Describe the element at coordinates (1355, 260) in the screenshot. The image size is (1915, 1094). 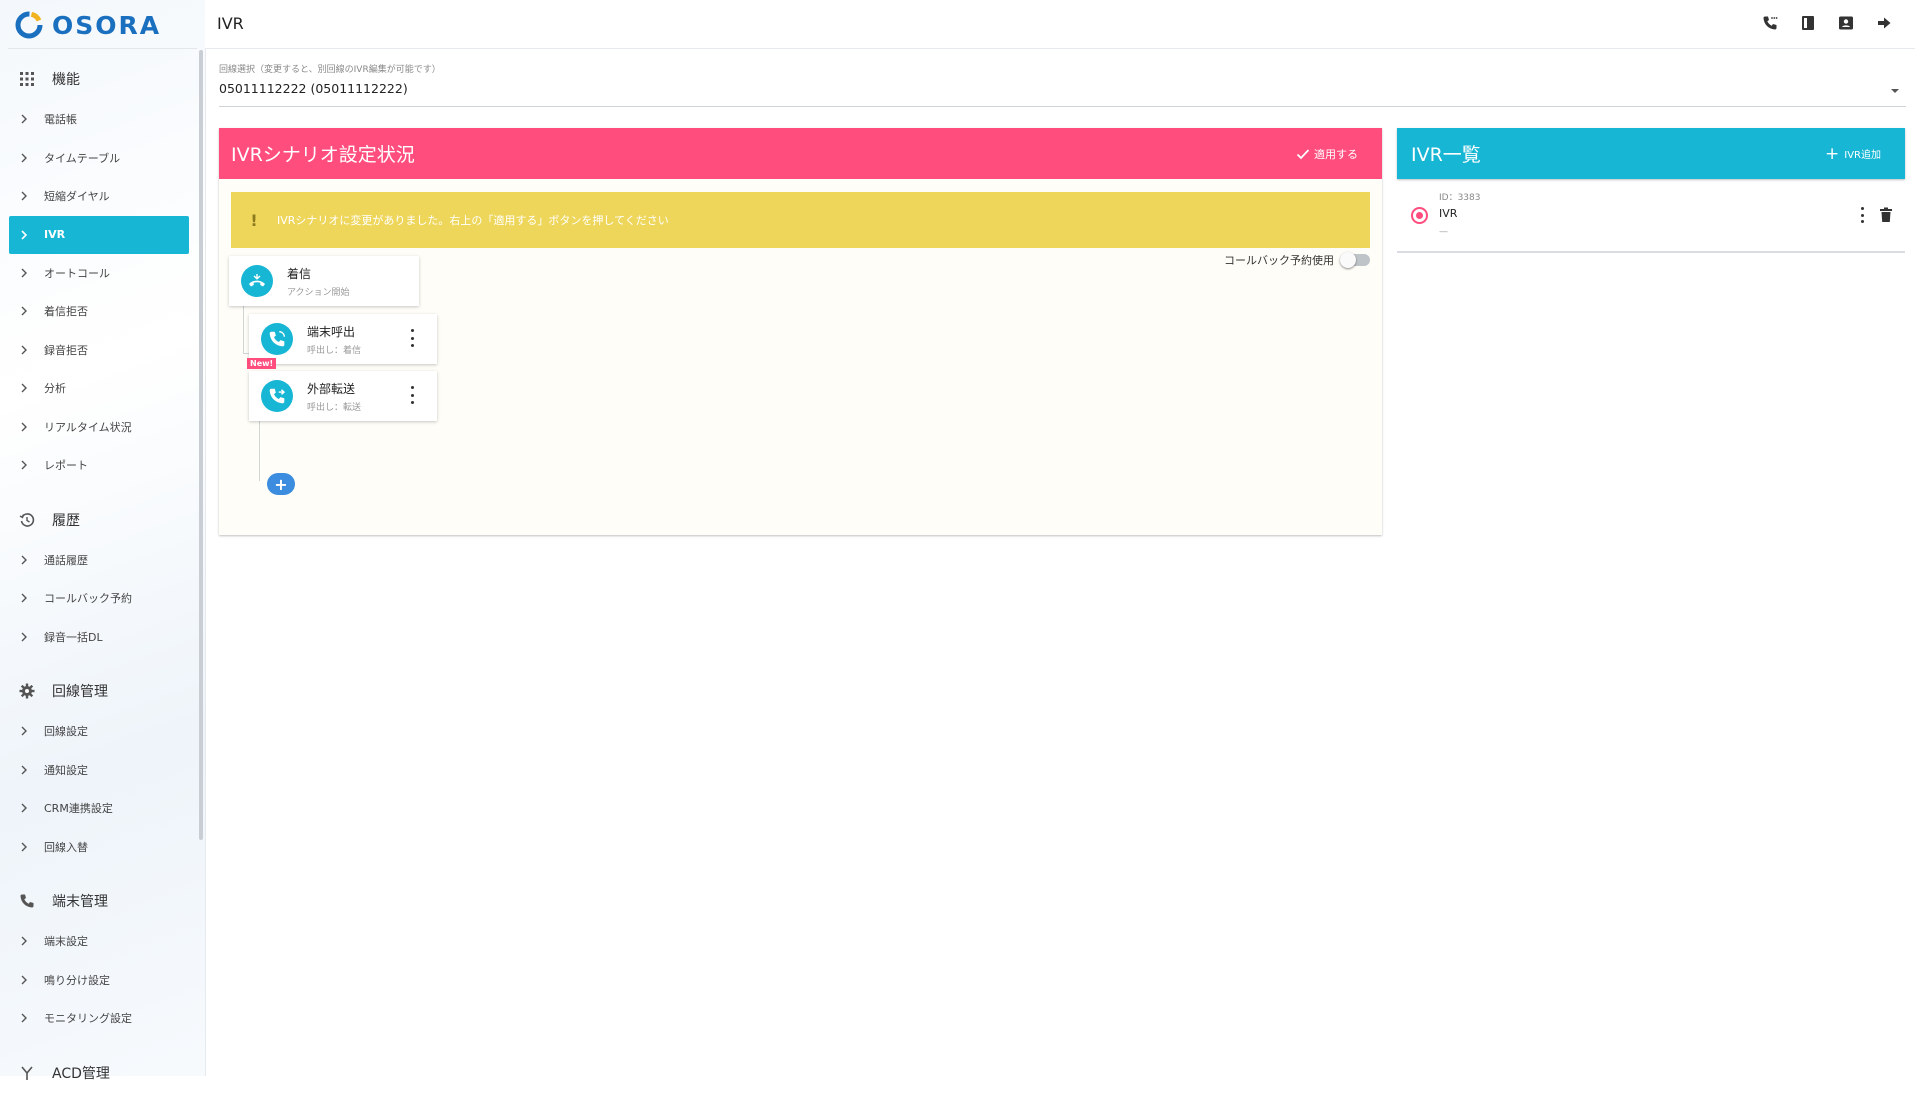
I see `callback-toggle` at that location.